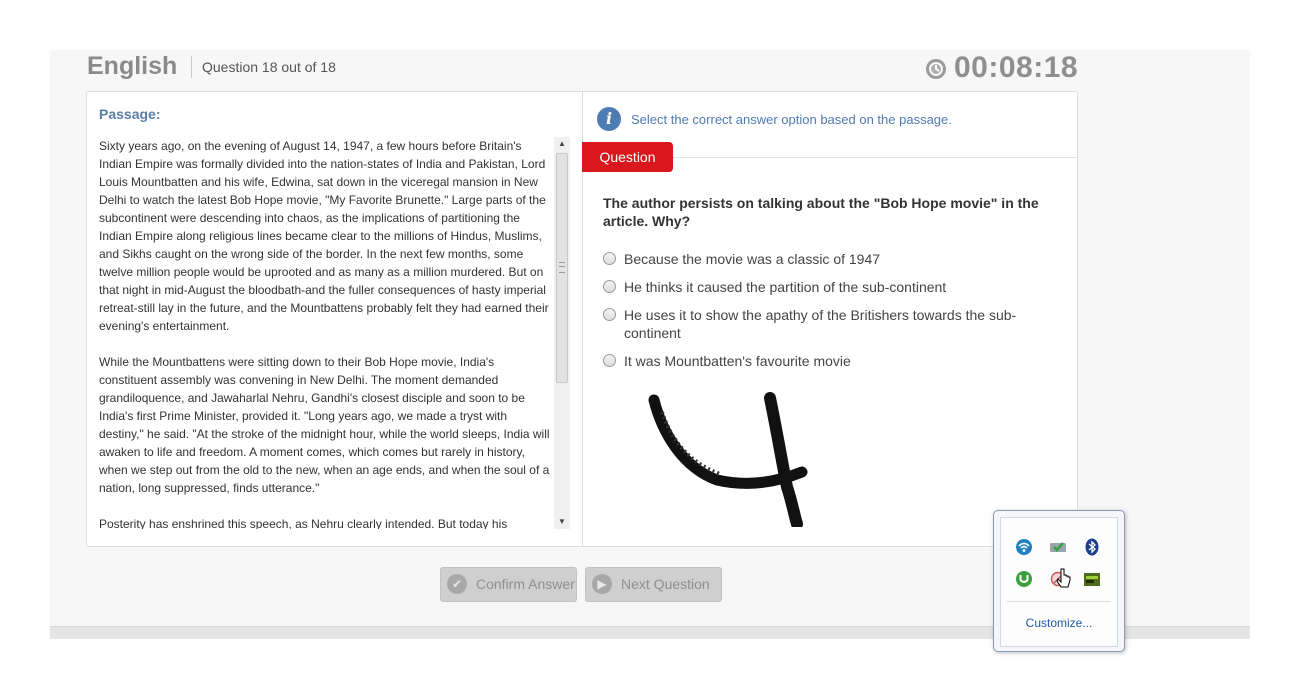 This screenshot has width=1300, height=689. What do you see at coordinates (752, 259) in the screenshot?
I see `option-label: Because the movie was a classic of 1947` at bounding box center [752, 259].